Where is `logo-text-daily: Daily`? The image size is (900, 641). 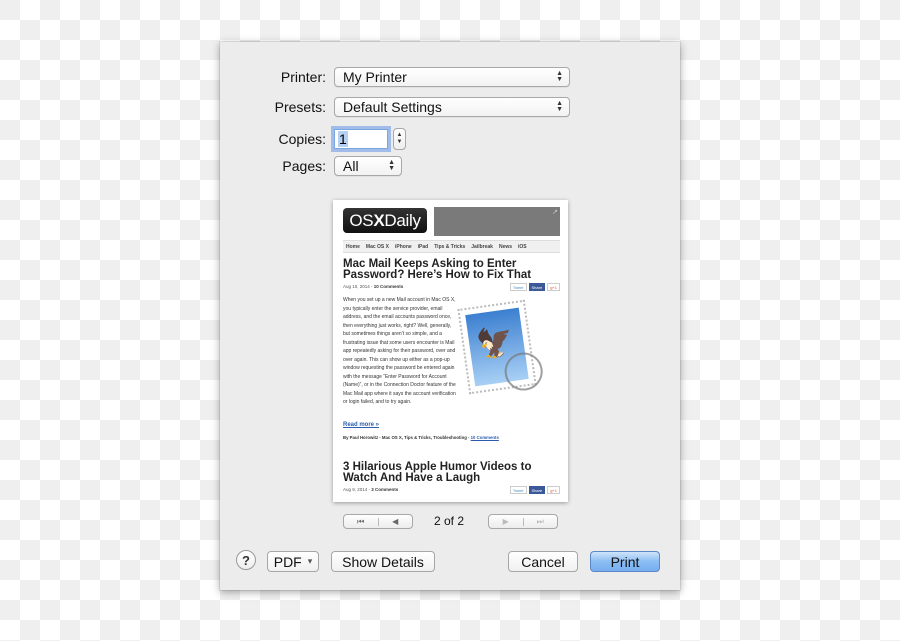 logo-text-daily: Daily is located at coordinates (402, 220).